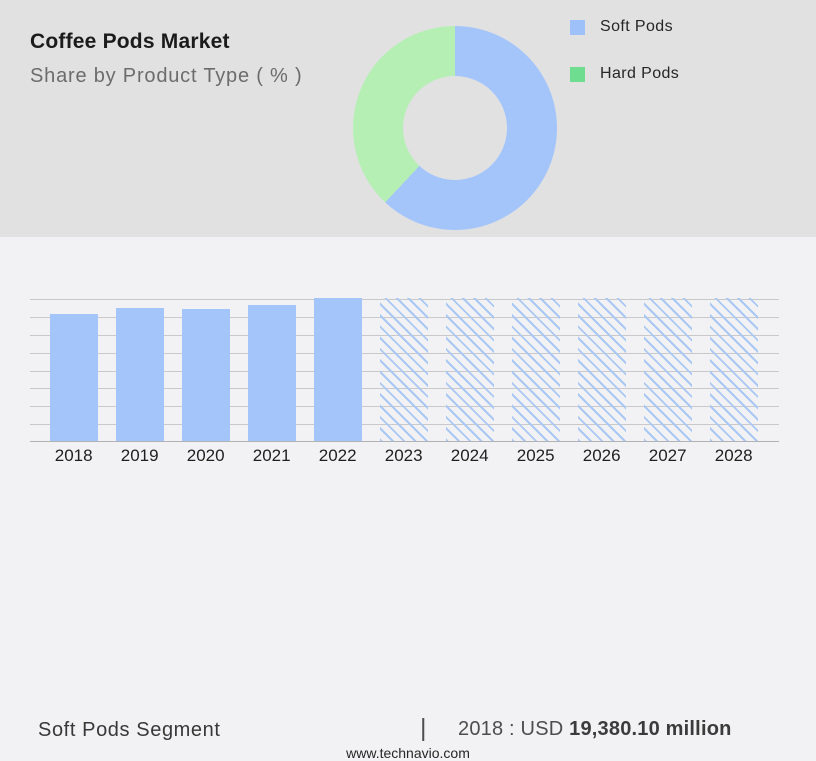 The image size is (816, 761). I want to click on legend-item: Hard Pods, so click(624, 74).